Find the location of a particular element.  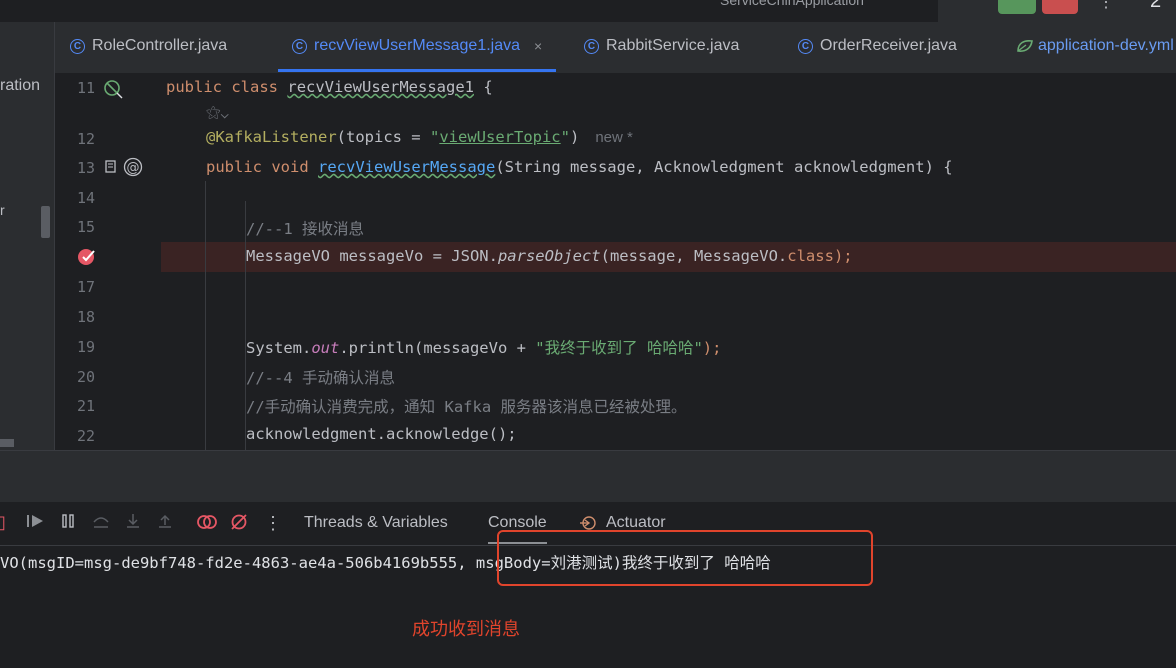

step-over-icon is located at coordinates (101, 523).